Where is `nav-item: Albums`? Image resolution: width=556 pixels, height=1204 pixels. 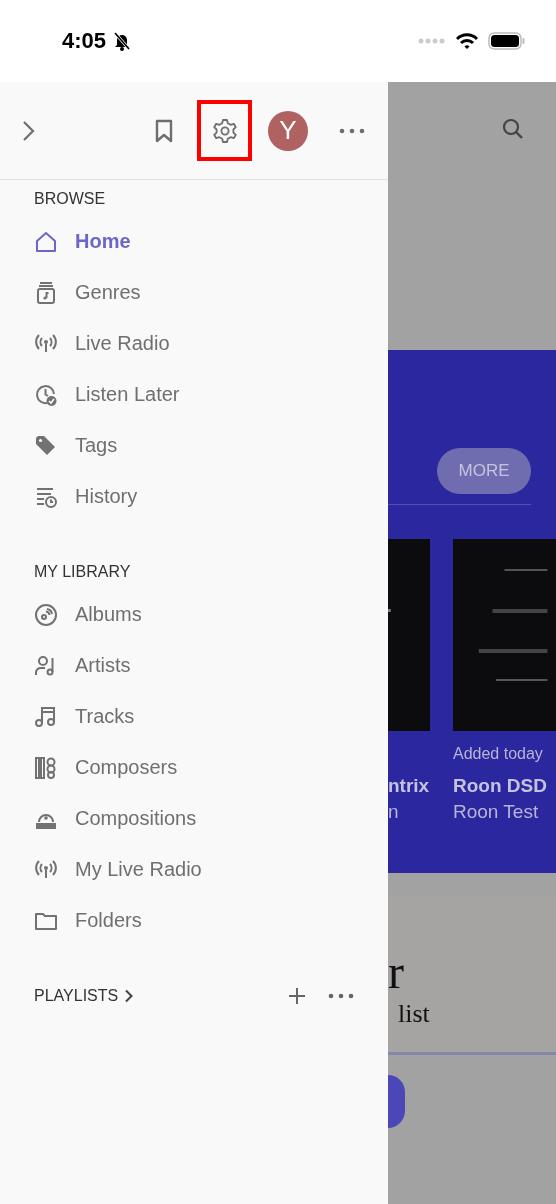 nav-item: Albums is located at coordinates (194, 614).